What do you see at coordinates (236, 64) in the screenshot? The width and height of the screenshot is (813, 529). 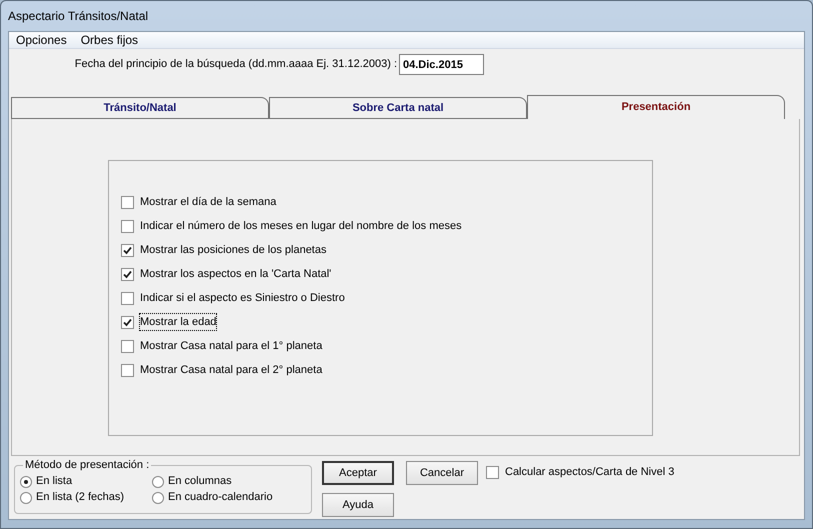 I see `date-label: Fecha del principio de la búsqueda (dd.mm.aaaa Ej. 31.12.2003) :` at bounding box center [236, 64].